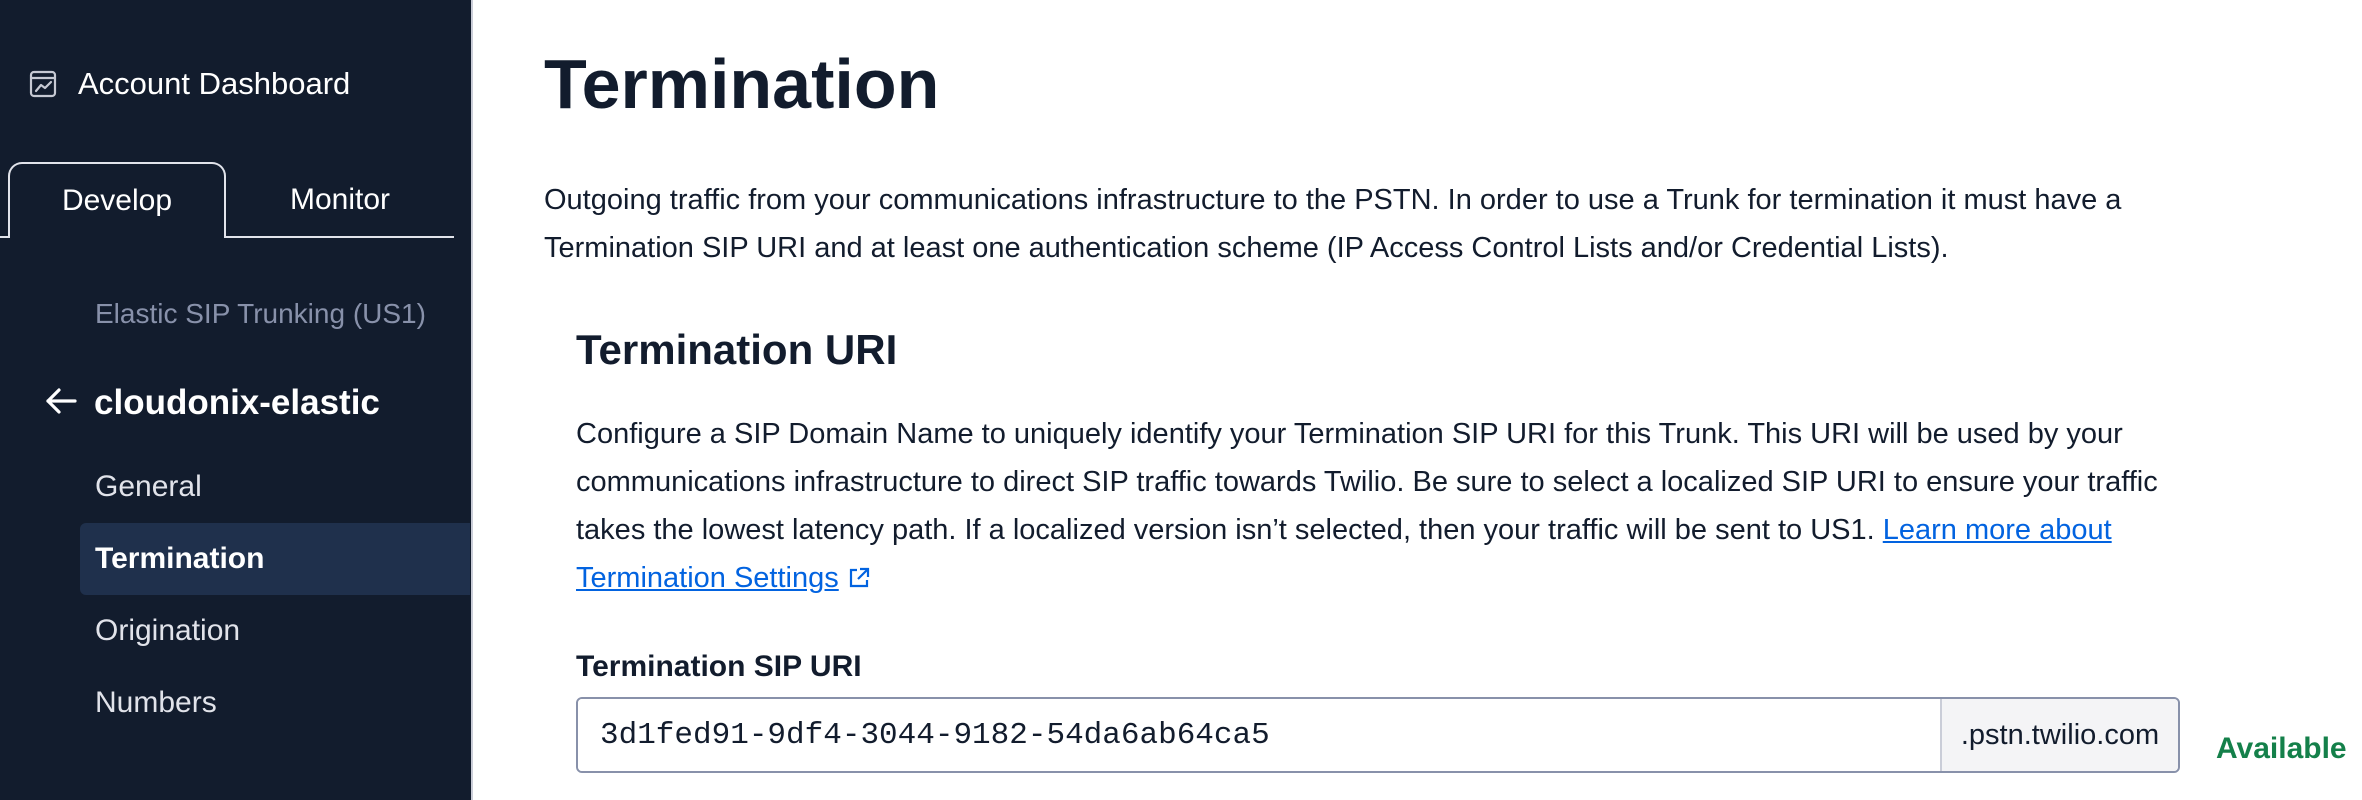 The width and height of the screenshot is (2362, 800). I want to click on sidebar-item-termination: Termination, so click(275, 559).